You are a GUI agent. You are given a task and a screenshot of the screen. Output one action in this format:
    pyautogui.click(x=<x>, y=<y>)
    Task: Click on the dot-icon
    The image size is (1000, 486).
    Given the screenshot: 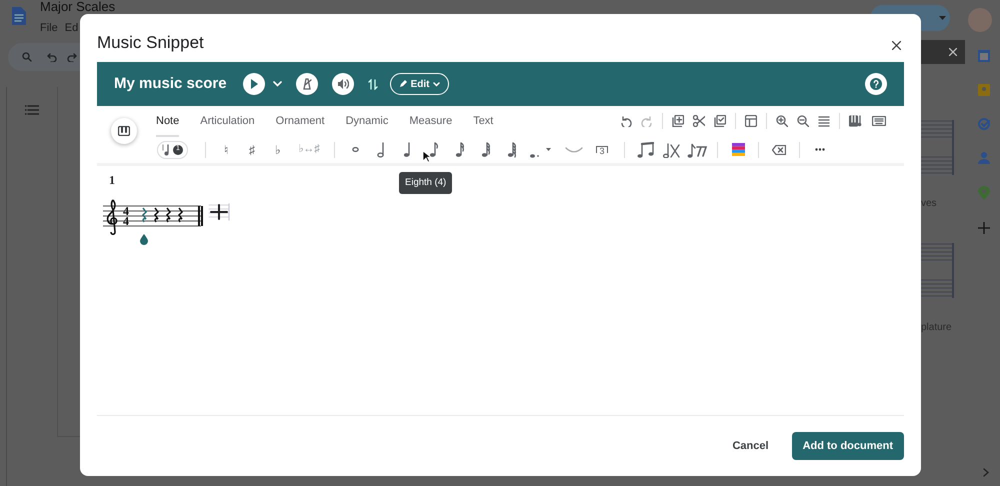 What is the action you would take?
    pyautogui.click(x=535, y=156)
    